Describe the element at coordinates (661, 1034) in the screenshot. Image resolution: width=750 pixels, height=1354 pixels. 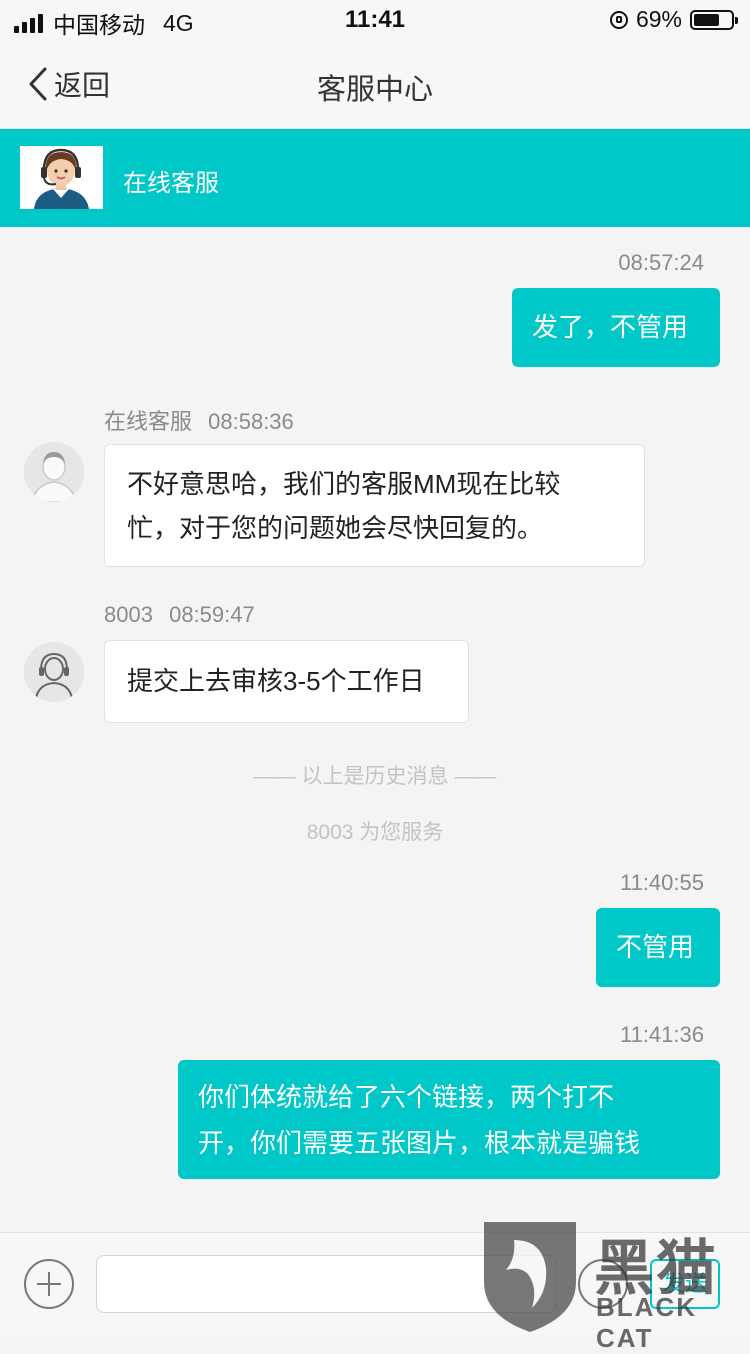
I see `message-timestamp: 11:41:36` at that location.